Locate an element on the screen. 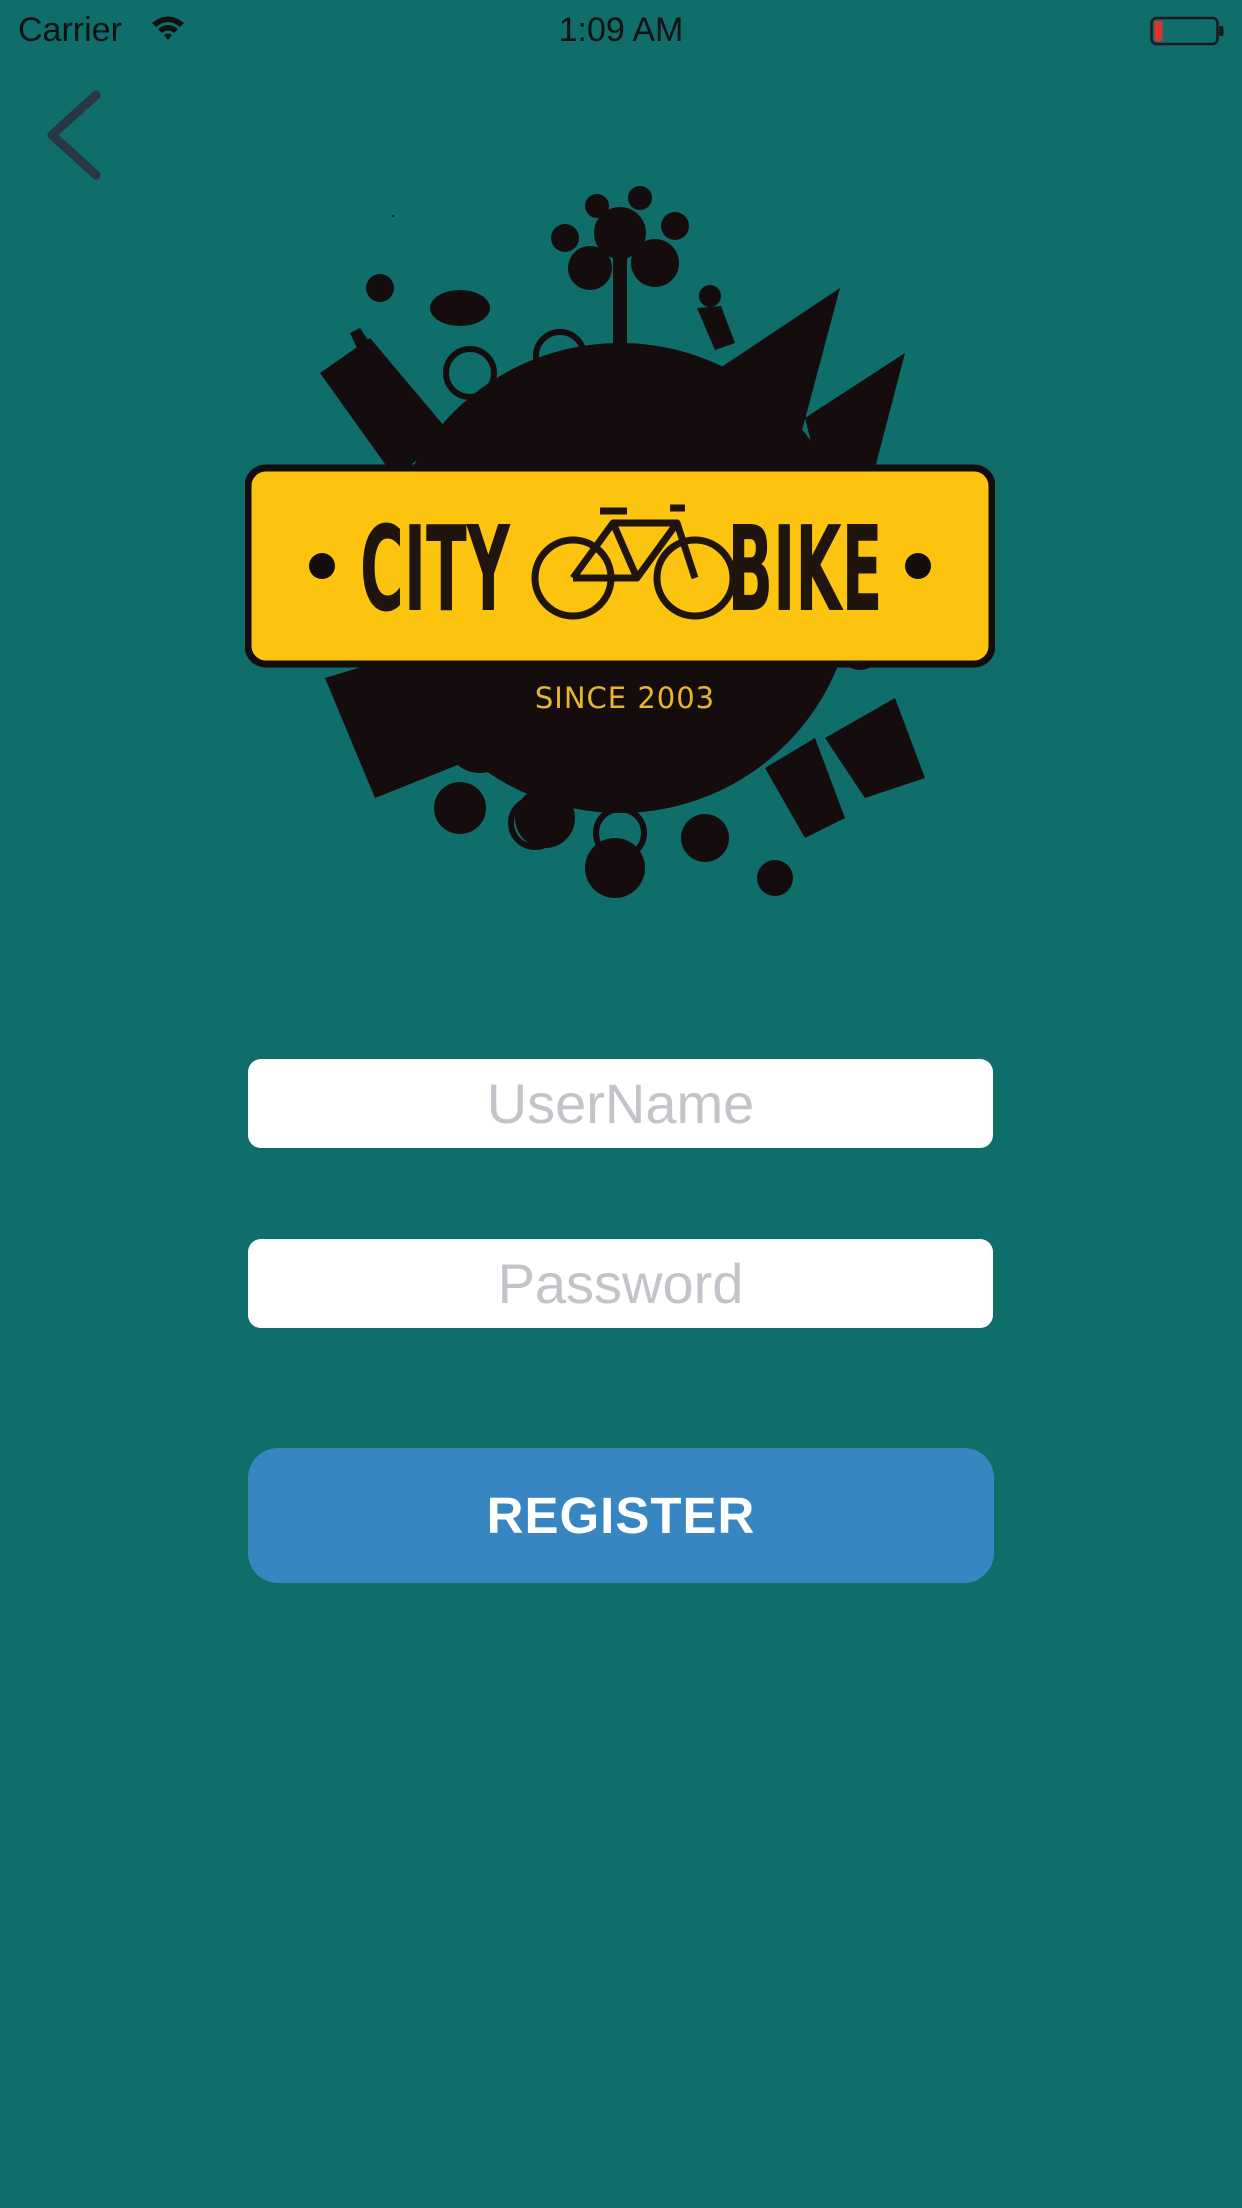 This screenshot has height=2208, width=1242. logo-text-bike: BIKE is located at coordinates (805, 569).